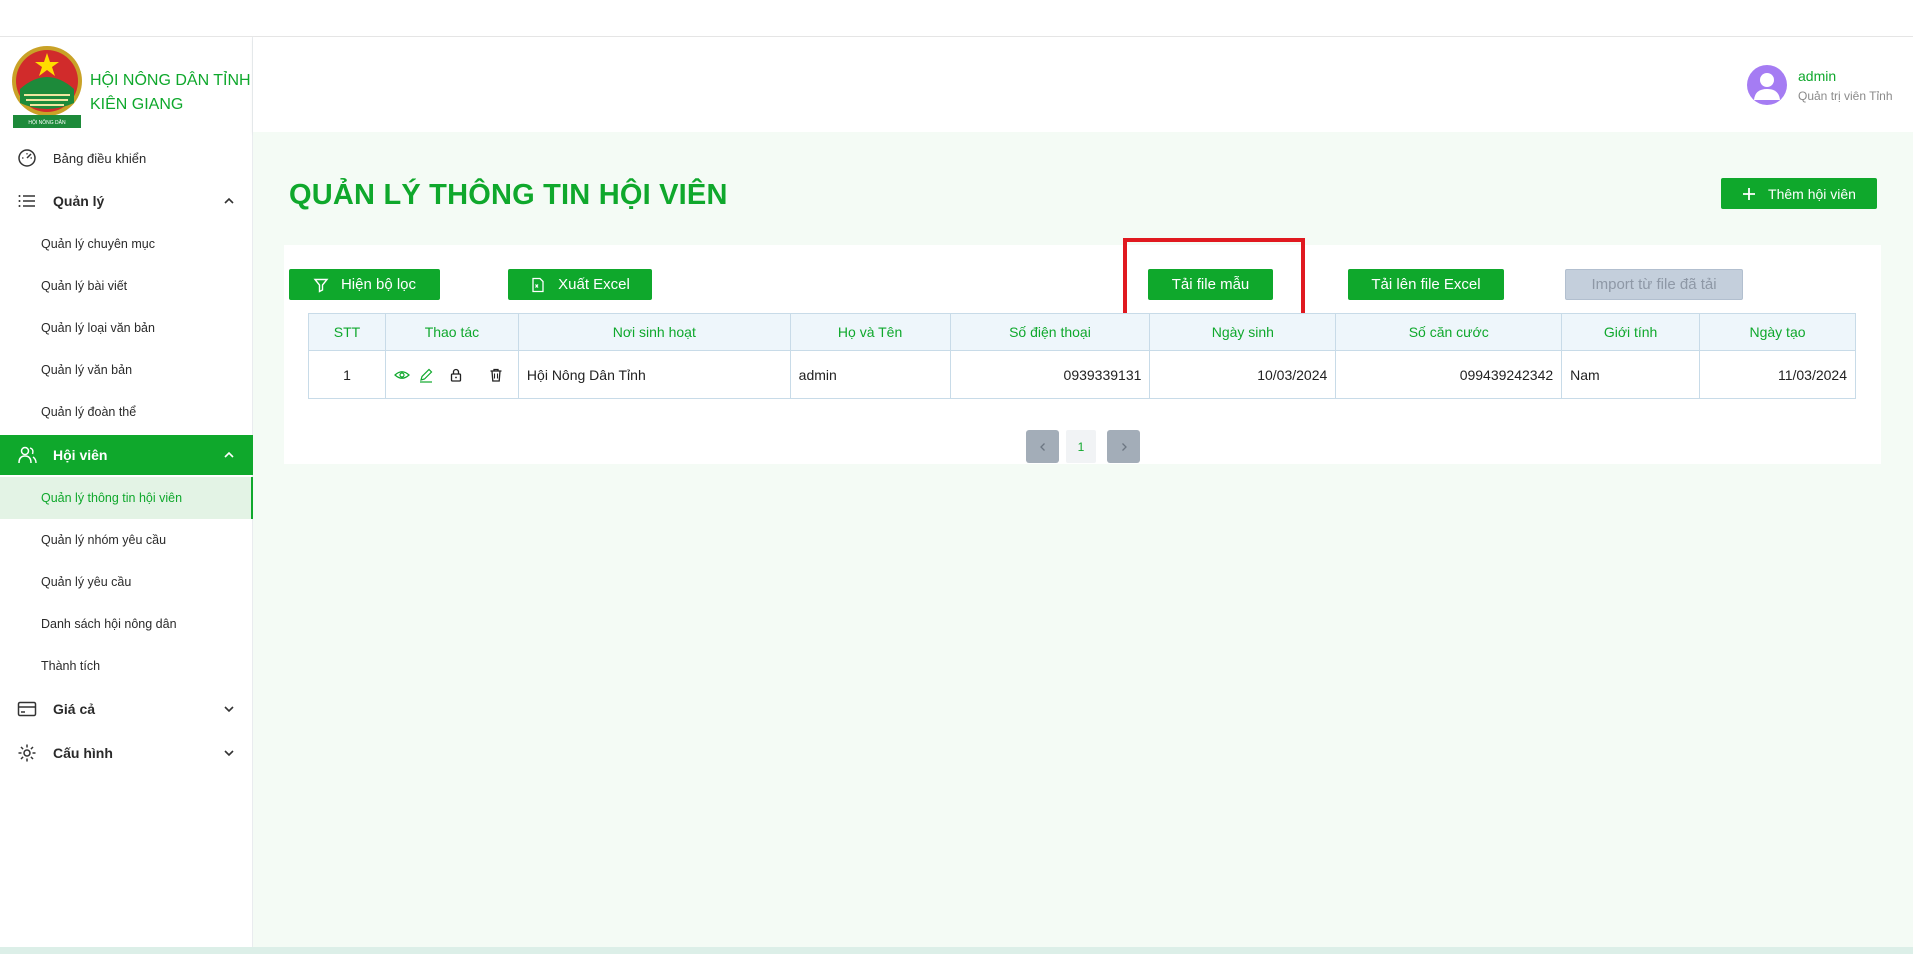 The height and width of the screenshot is (954, 1913). Describe the element at coordinates (83, 753) in the screenshot. I see `sidebar-group-label: Cấu hình` at that location.